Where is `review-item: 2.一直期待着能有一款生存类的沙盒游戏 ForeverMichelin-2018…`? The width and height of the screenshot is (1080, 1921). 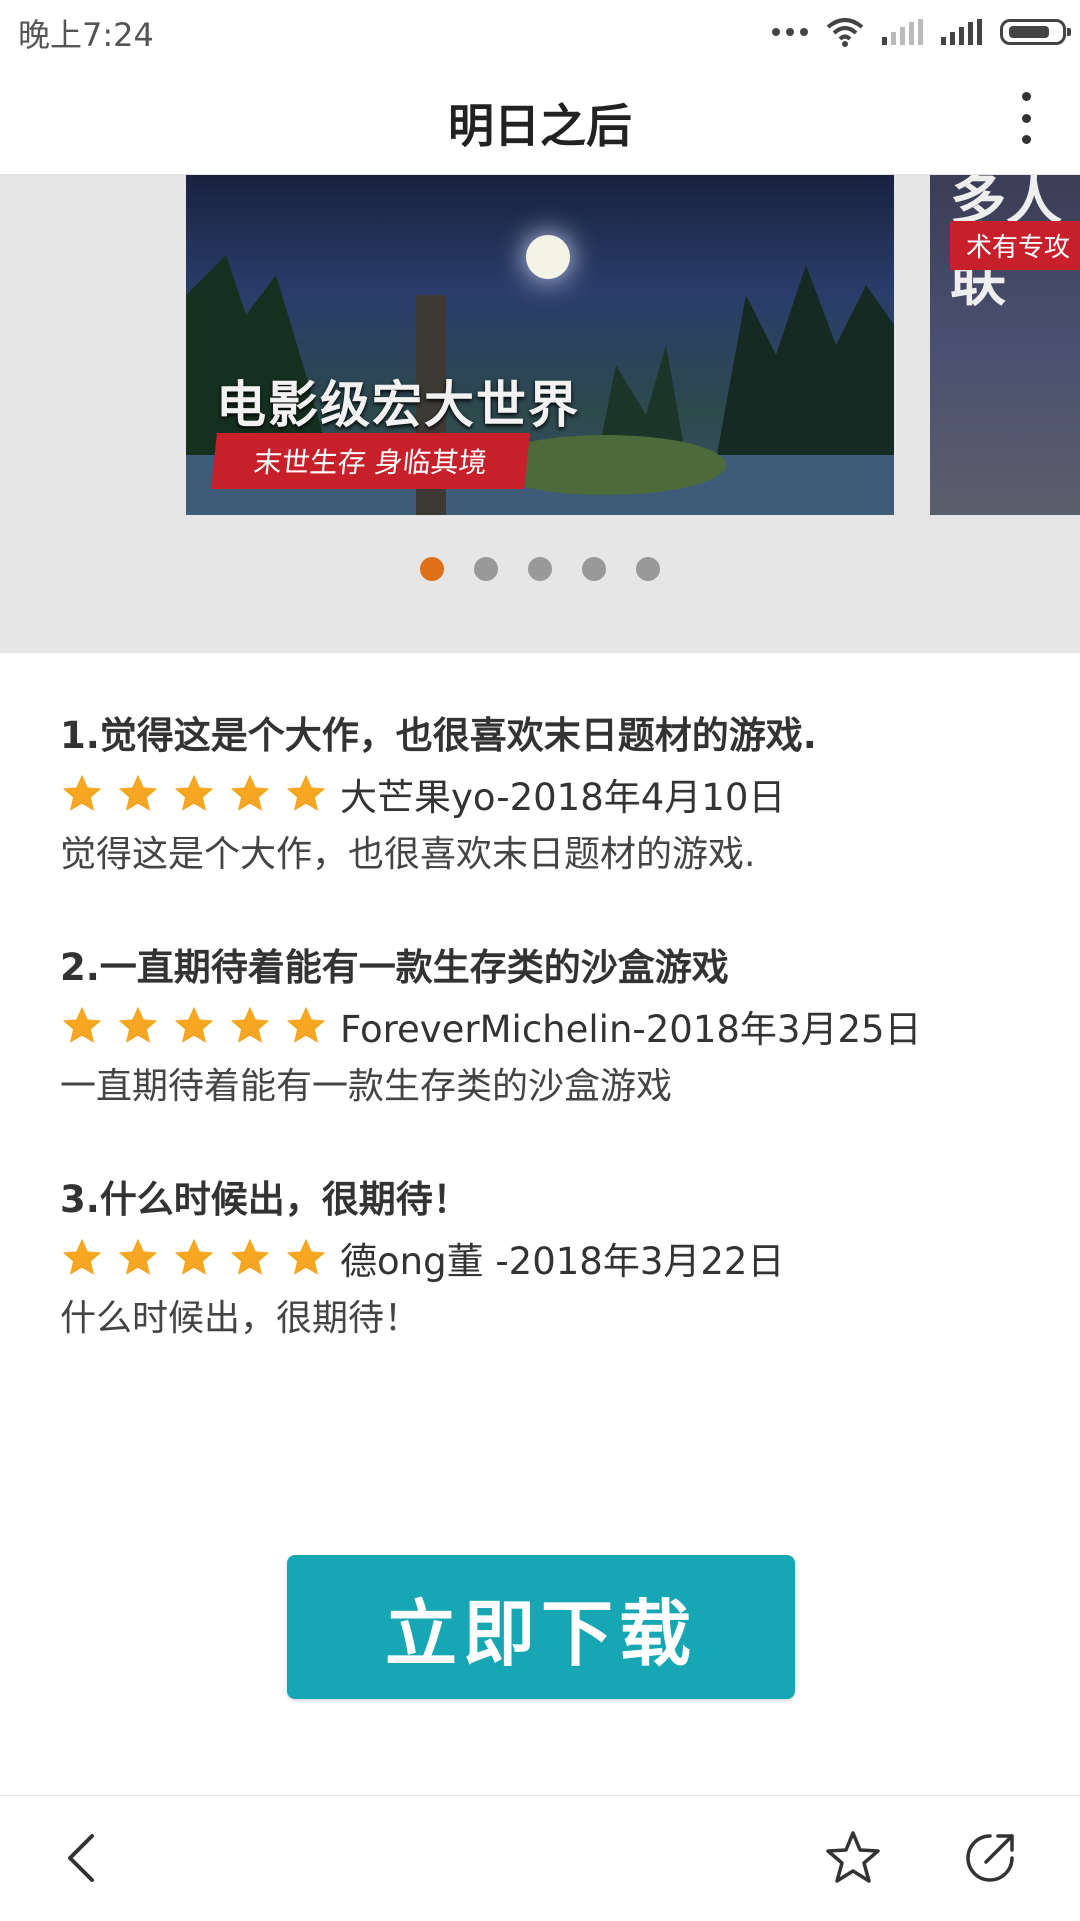
review-item: 2.一直期待着能有一款生存类的沙盒游戏 ForeverMichelin-2018… is located at coordinates (550, 1029).